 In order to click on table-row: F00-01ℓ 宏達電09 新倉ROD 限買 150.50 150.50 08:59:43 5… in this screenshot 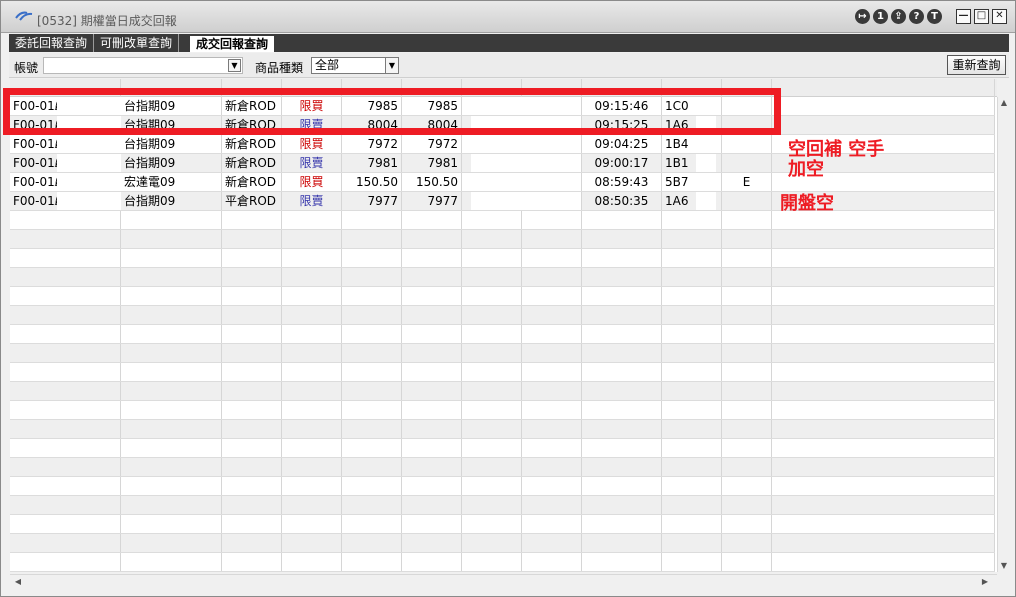, I will do `click(502, 182)`.